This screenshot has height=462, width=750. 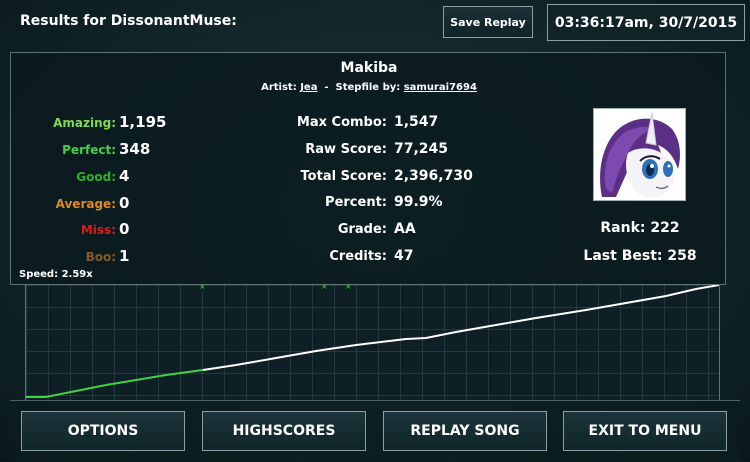 What do you see at coordinates (56, 274) in the screenshot?
I see `speed-display: Speed: 2.59x` at bounding box center [56, 274].